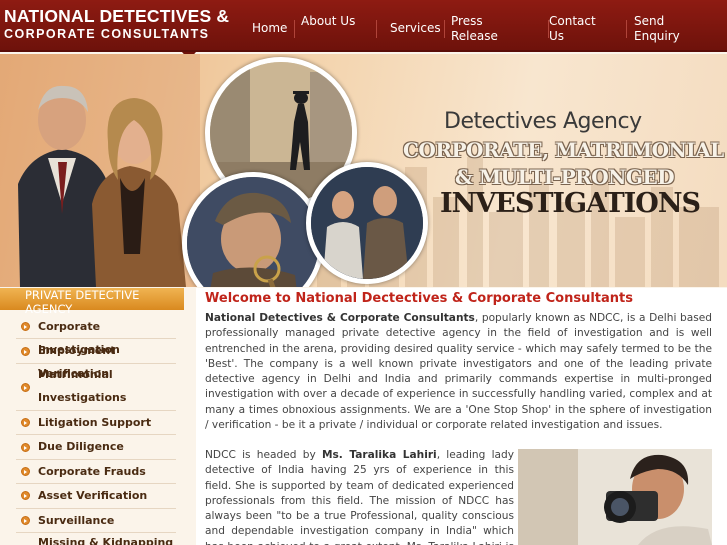 The height and width of the screenshot is (545, 727). Describe the element at coordinates (570, 203) in the screenshot. I see `banner-tagline-3: INVESTIGATIONS` at that location.